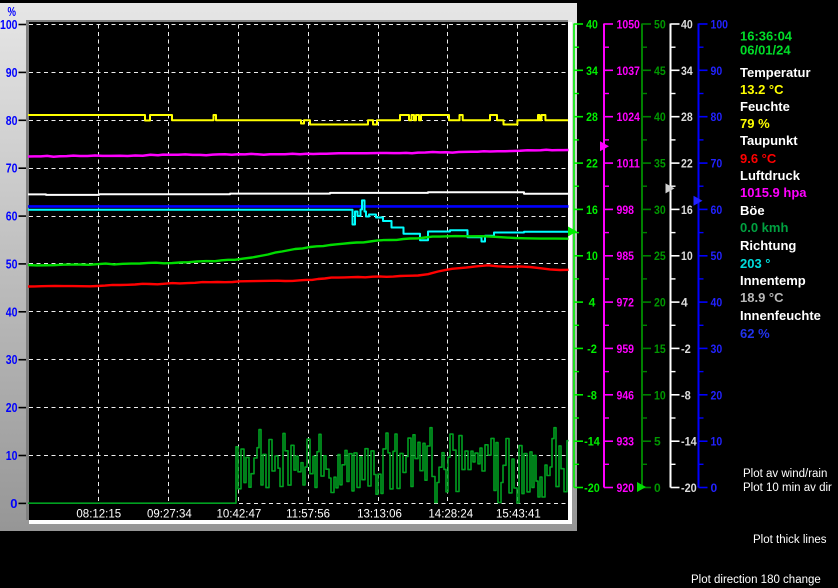 The width and height of the screenshot is (838, 588). What do you see at coordinates (660, 164) in the screenshot?
I see `svg-text: 35` at bounding box center [660, 164].